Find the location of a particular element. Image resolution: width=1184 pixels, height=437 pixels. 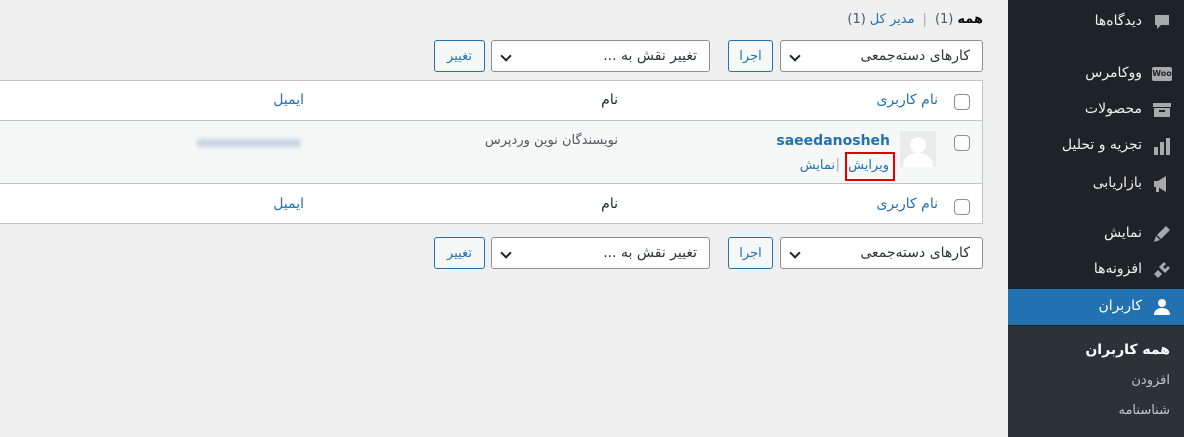

bulk-actions-select-bottom: کارهای دسته‌جمعی is located at coordinates (881, 253).